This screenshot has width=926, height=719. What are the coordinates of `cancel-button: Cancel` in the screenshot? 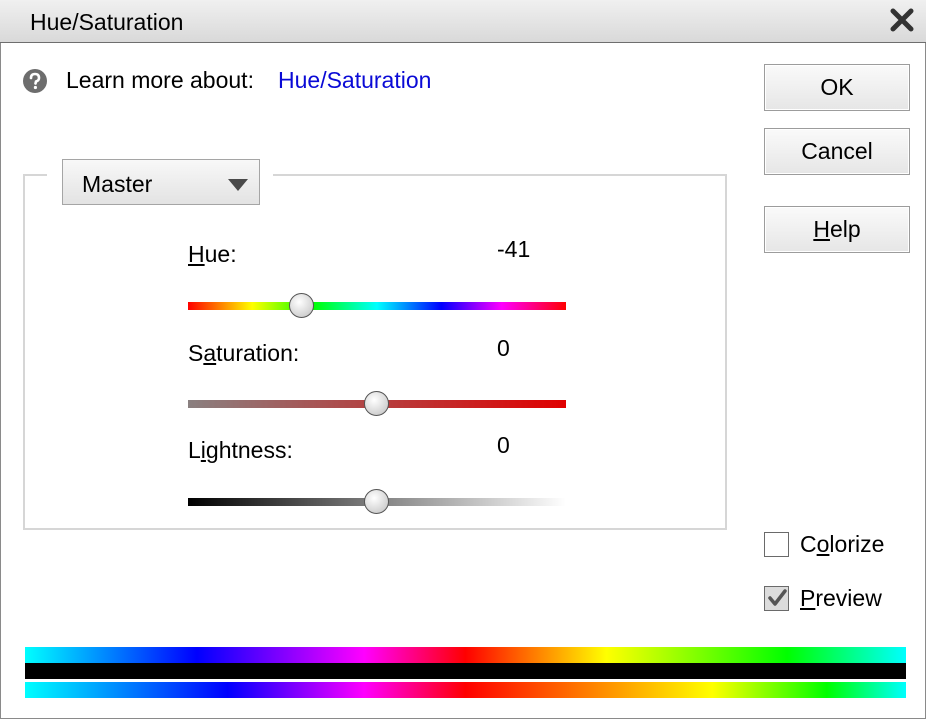 It's located at (837, 151).